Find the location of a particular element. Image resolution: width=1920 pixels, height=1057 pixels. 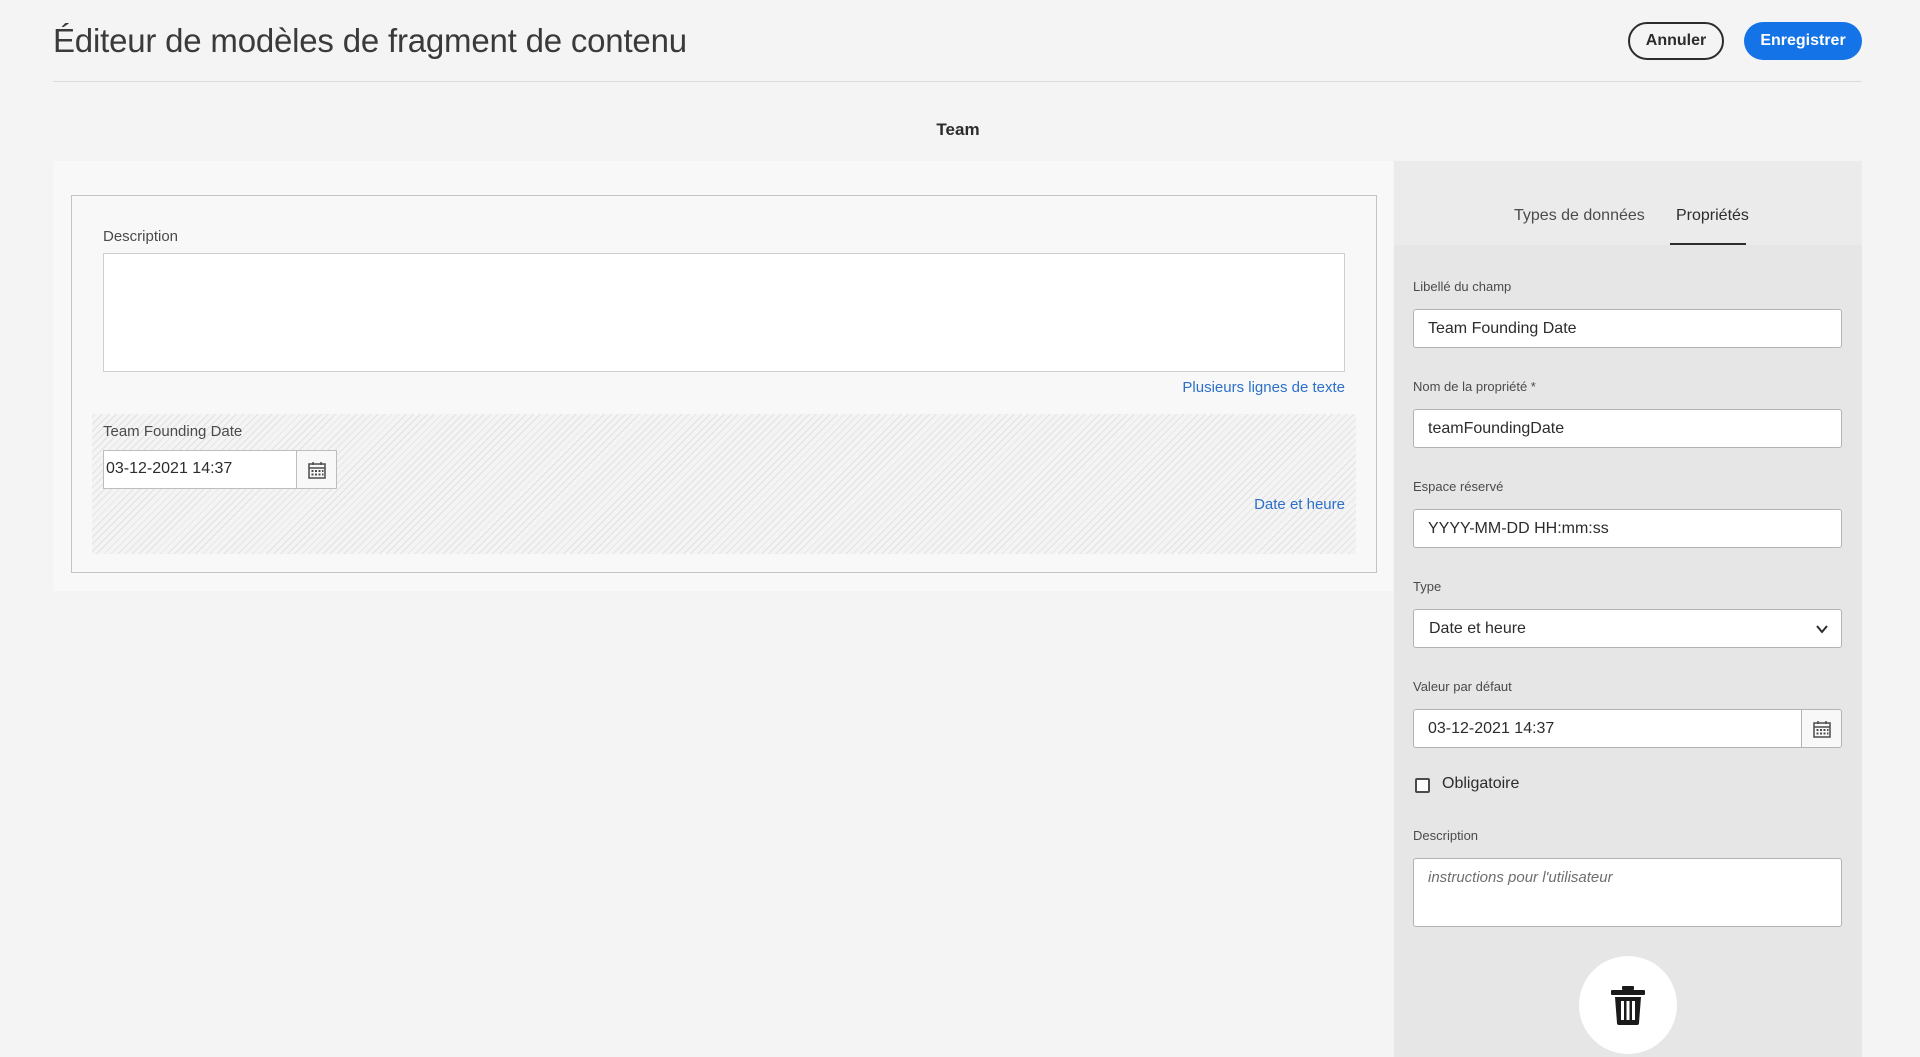

default-value-calendar-button is located at coordinates (1821, 728).